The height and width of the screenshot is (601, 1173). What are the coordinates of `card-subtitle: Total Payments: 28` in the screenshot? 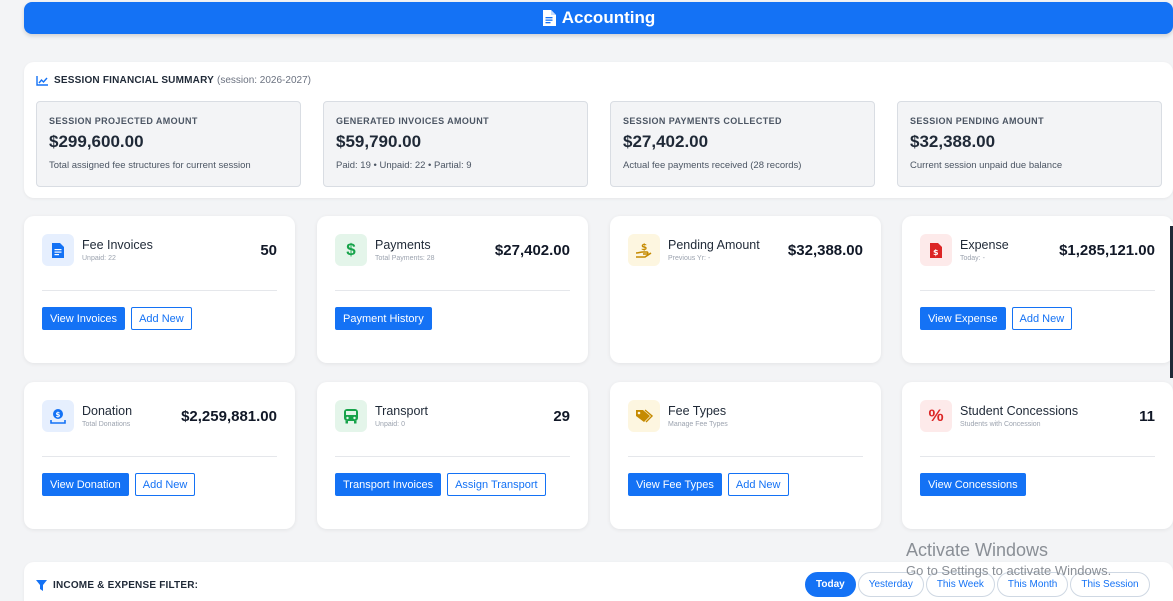 It's located at (405, 258).